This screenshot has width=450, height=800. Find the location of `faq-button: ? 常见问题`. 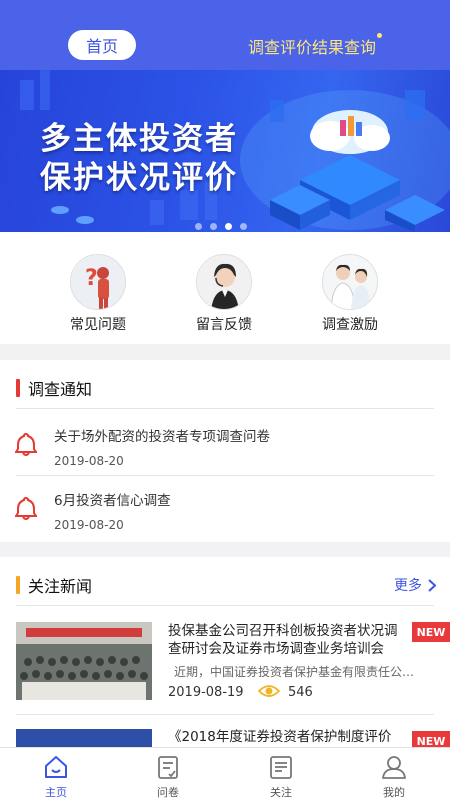

faq-button: ? 常见问题 is located at coordinates (98, 294).